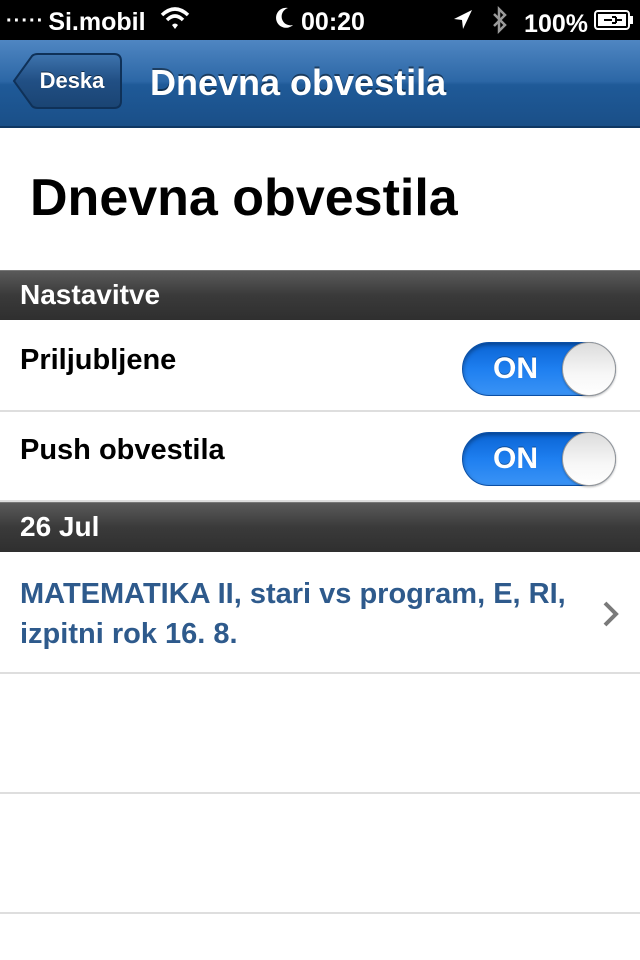 Image resolution: width=640 pixels, height=960 pixels. What do you see at coordinates (244, 198) in the screenshot?
I see `page-title: Dnevna obvestila` at bounding box center [244, 198].